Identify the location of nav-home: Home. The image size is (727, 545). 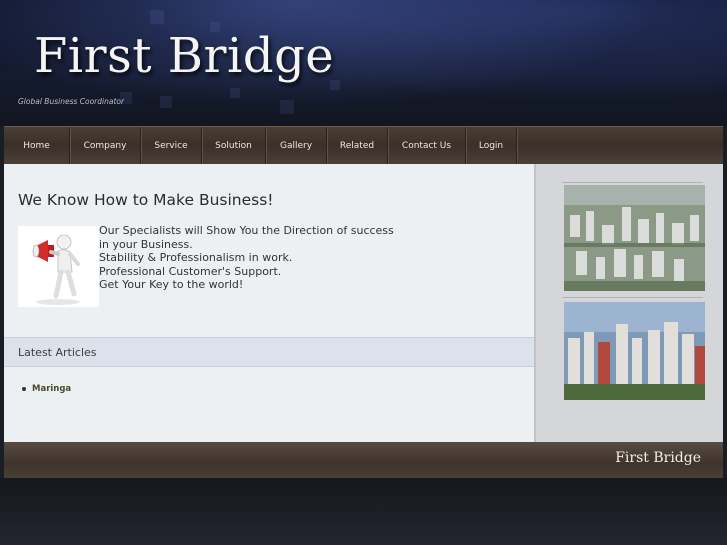
(37, 145).